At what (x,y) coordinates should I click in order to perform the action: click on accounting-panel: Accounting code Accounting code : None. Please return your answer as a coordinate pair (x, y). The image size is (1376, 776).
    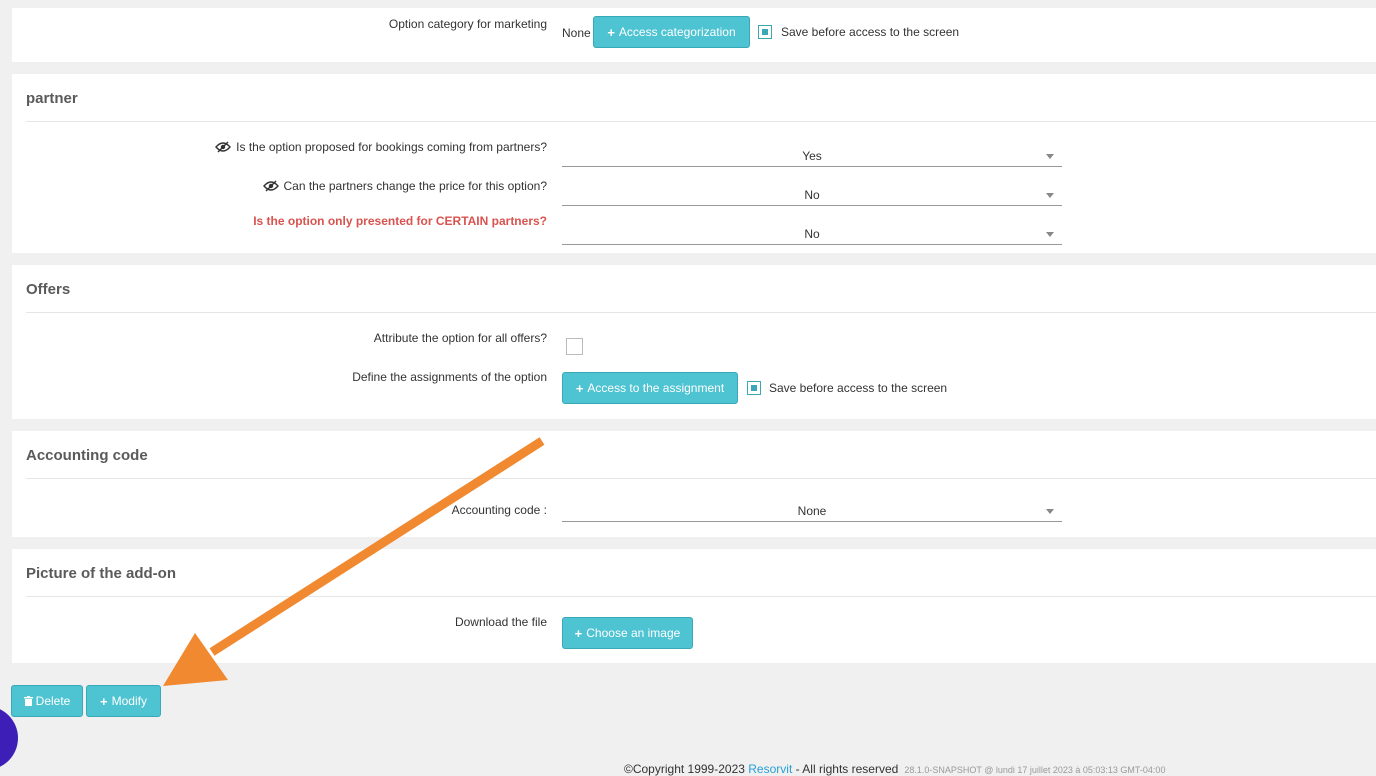
    Looking at the image, I should click on (694, 484).